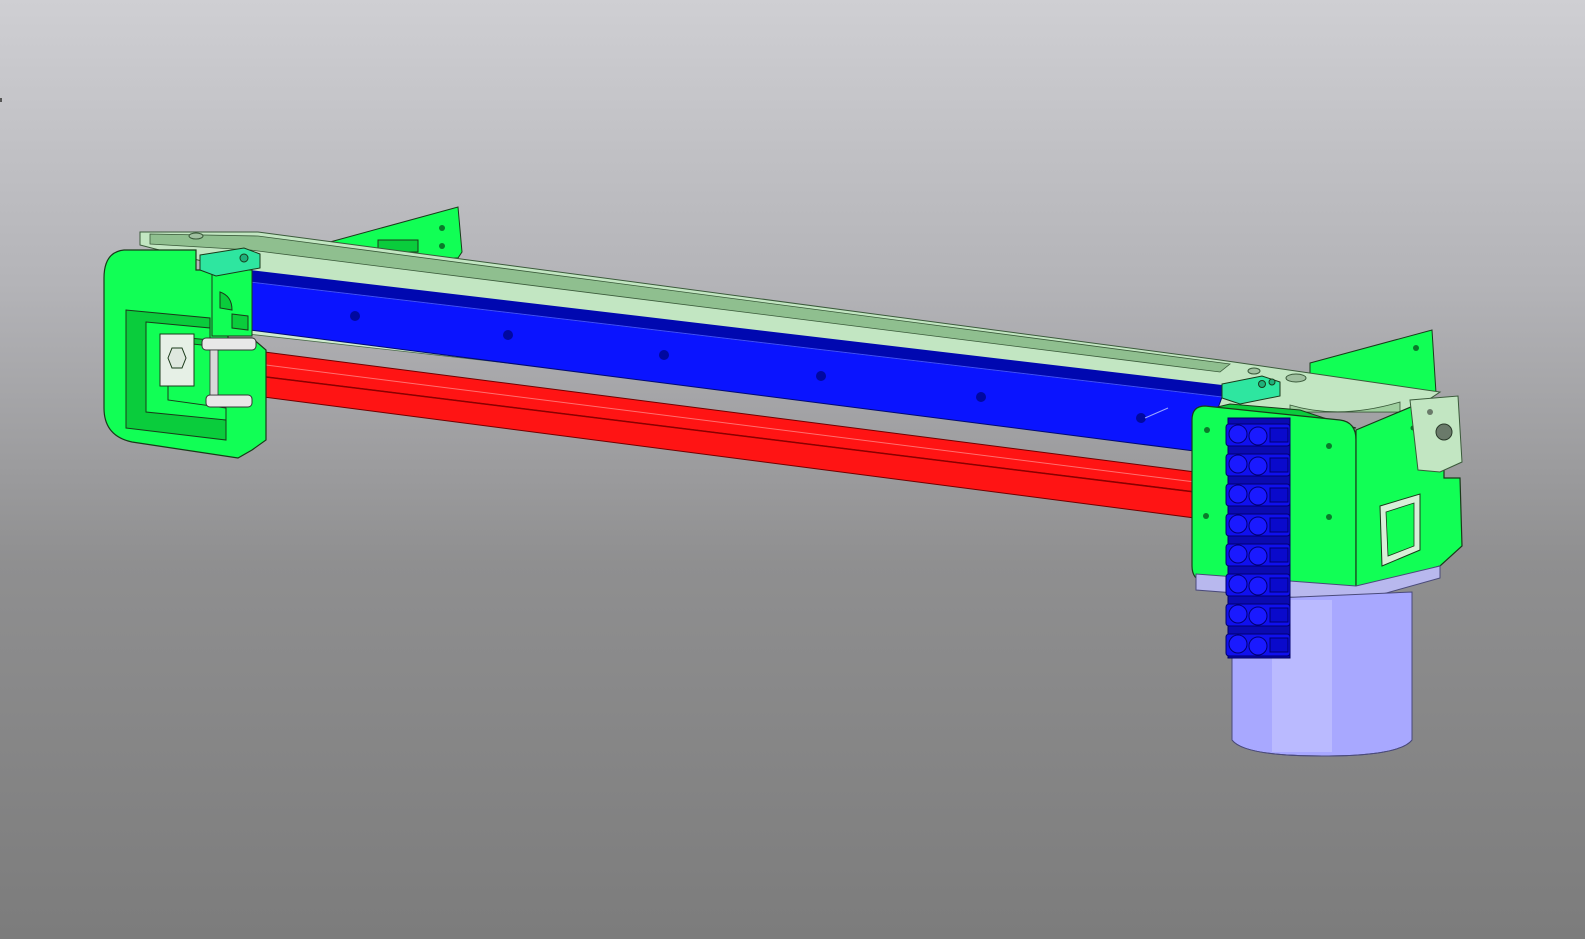 This screenshot has height=939, width=1585. Describe the element at coordinates (1, 100) in the screenshot. I see `viewport-edge-marker` at that location.